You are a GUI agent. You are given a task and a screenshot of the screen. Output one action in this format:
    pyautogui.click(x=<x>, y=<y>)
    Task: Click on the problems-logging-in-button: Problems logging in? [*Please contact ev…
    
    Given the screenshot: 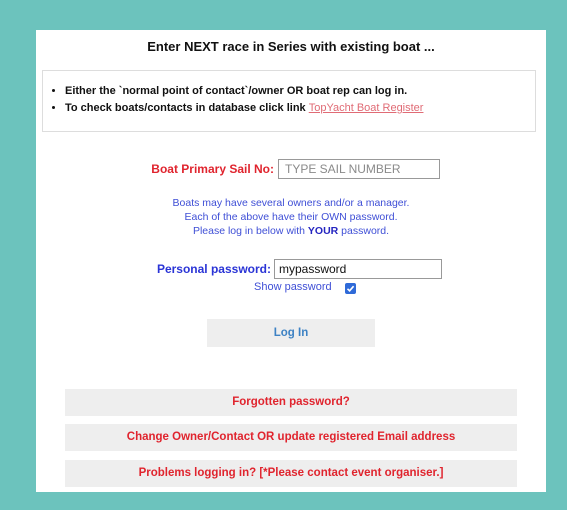 What is the action you would take?
    pyautogui.click(x=291, y=473)
    